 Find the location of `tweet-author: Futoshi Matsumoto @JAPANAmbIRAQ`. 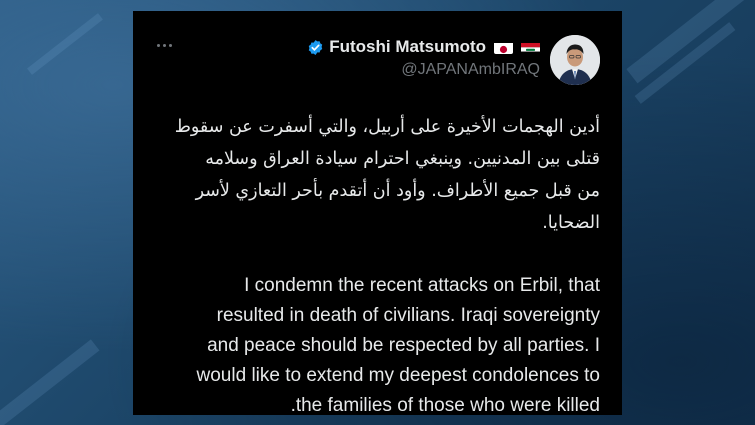

tweet-author: Futoshi Matsumoto @JAPANAmbIRAQ is located at coordinates (423, 57).